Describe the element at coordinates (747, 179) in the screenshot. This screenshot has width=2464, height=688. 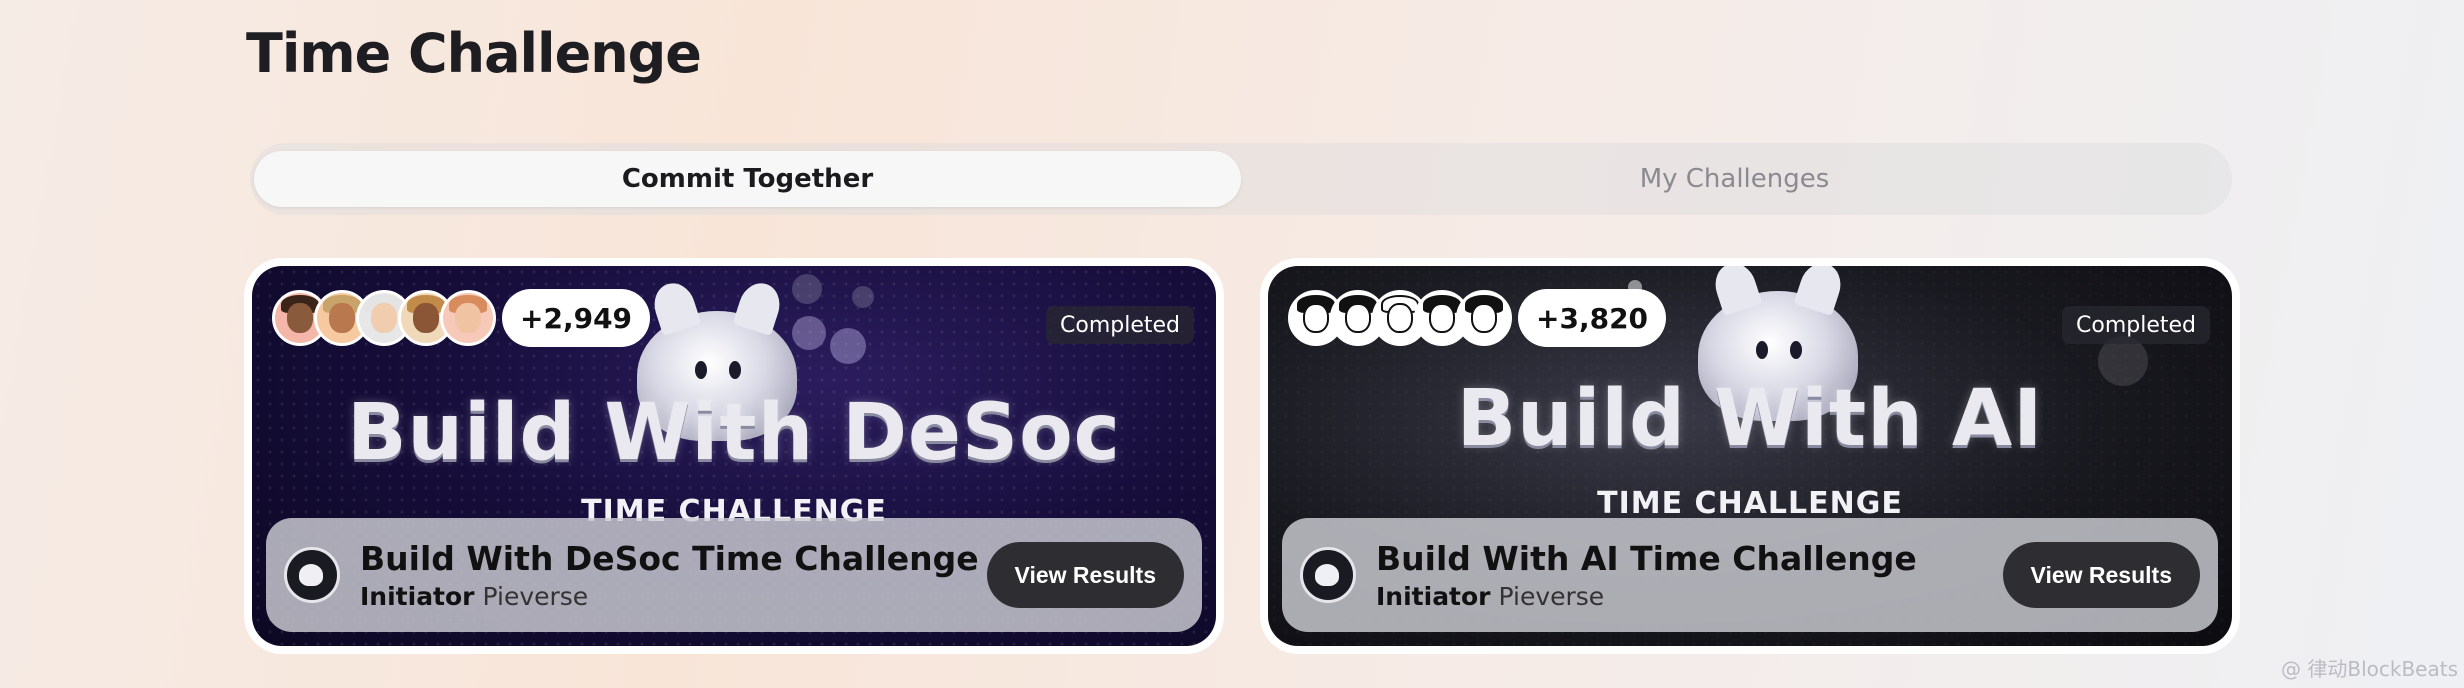
I see `tab-commit-together: Commit Together` at that location.